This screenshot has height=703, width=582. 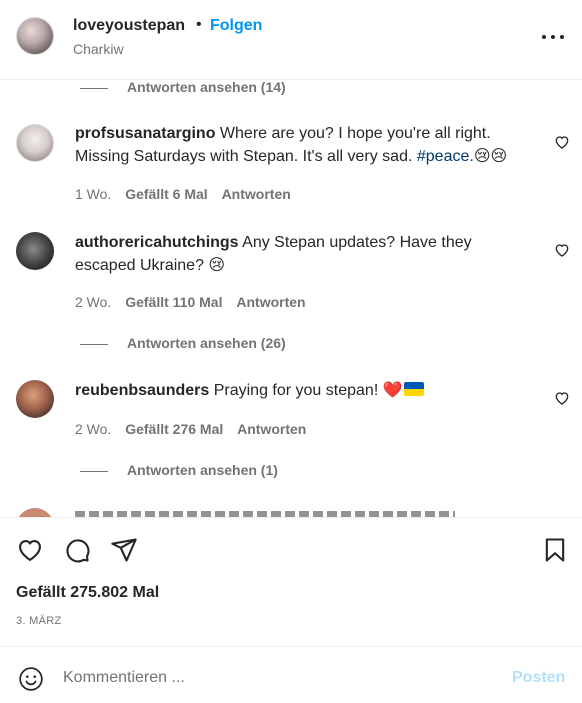 I want to click on red-heart-emoji: ❤️, so click(x=392, y=389).